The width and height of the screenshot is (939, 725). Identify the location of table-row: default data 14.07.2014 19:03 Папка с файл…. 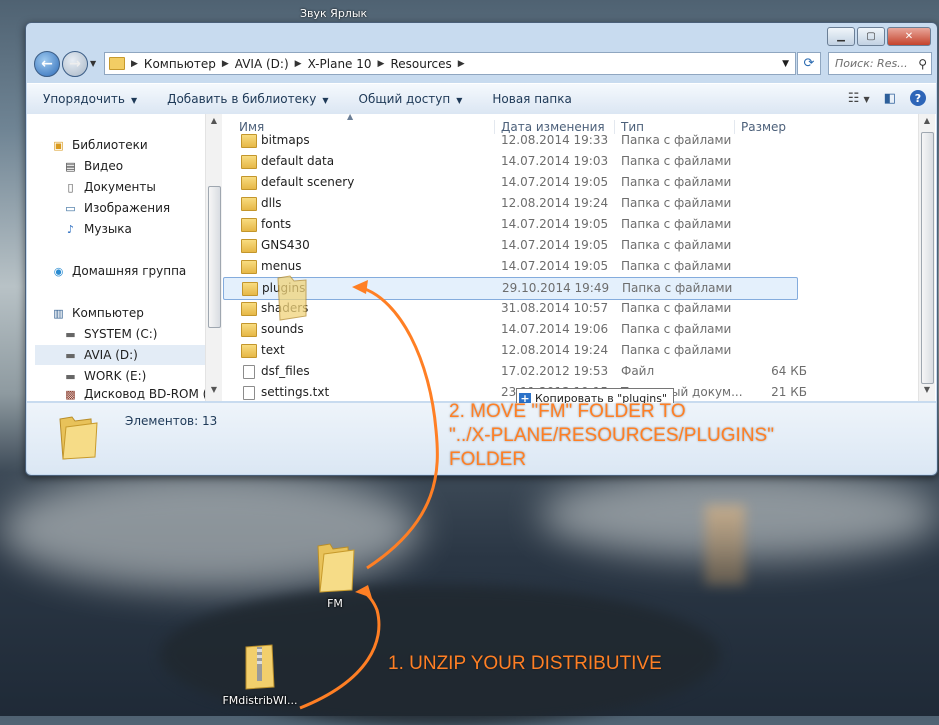
(513, 161).